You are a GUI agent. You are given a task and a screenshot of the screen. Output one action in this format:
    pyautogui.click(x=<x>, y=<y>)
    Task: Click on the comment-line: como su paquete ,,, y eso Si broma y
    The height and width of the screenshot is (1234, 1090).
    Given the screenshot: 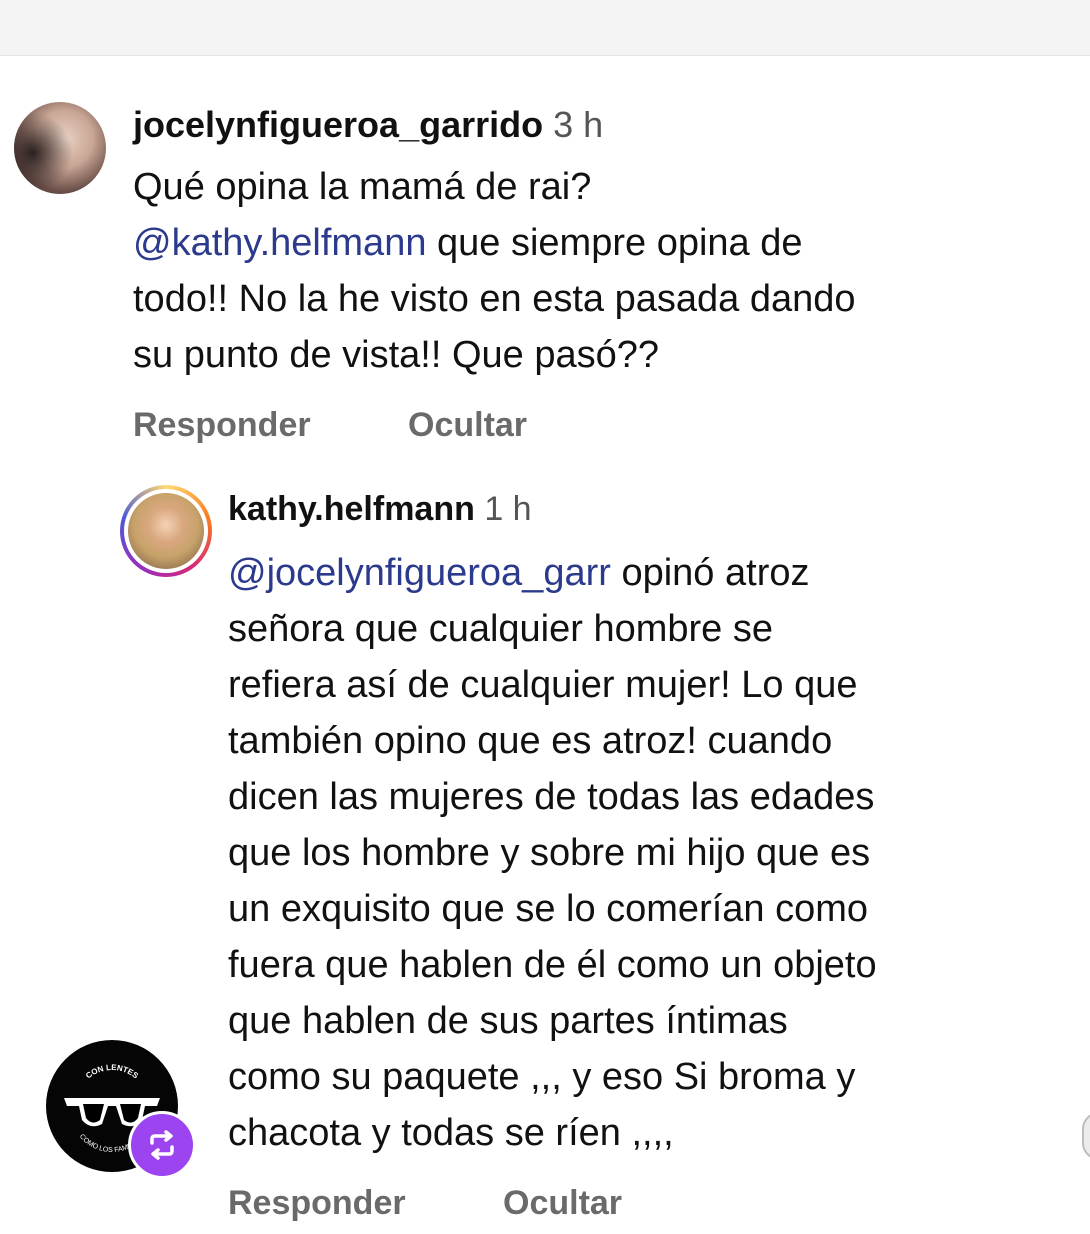 What is the action you would take?
    pyautogui.click(x=542, y=1077)
    